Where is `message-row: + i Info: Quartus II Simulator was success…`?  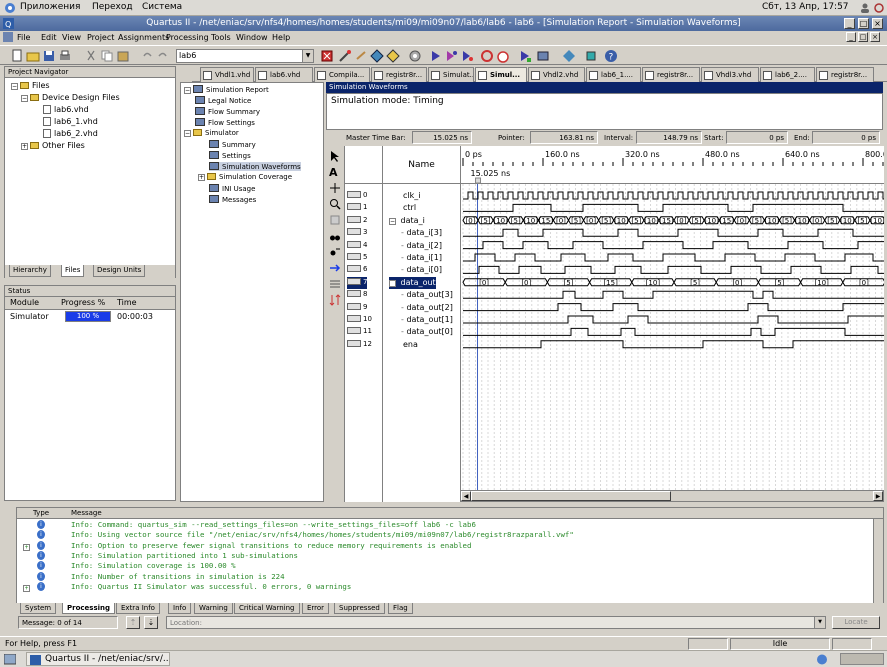 message-row: + i Info: Quartus II Simulator was success… is located at coordinates (442, 586).